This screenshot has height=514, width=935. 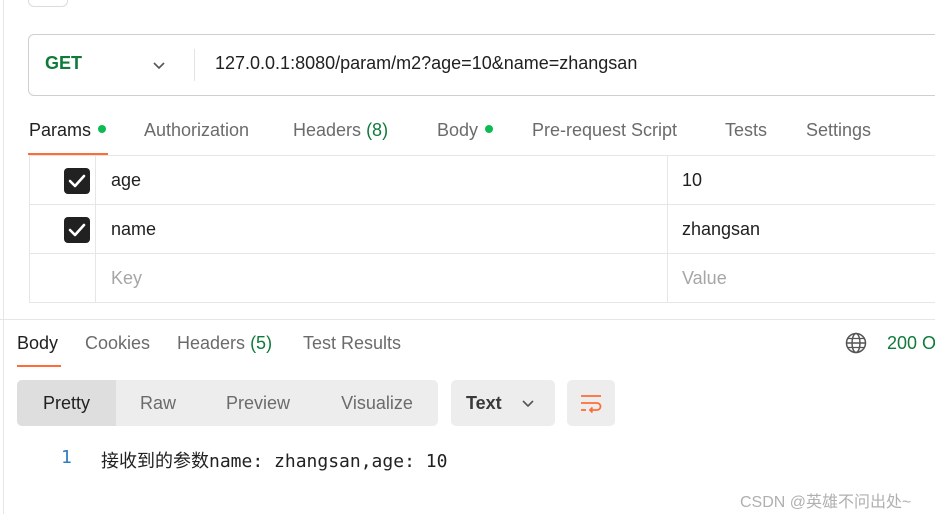 I want to click on tab-label: Tests, so click(x=746, y=130).